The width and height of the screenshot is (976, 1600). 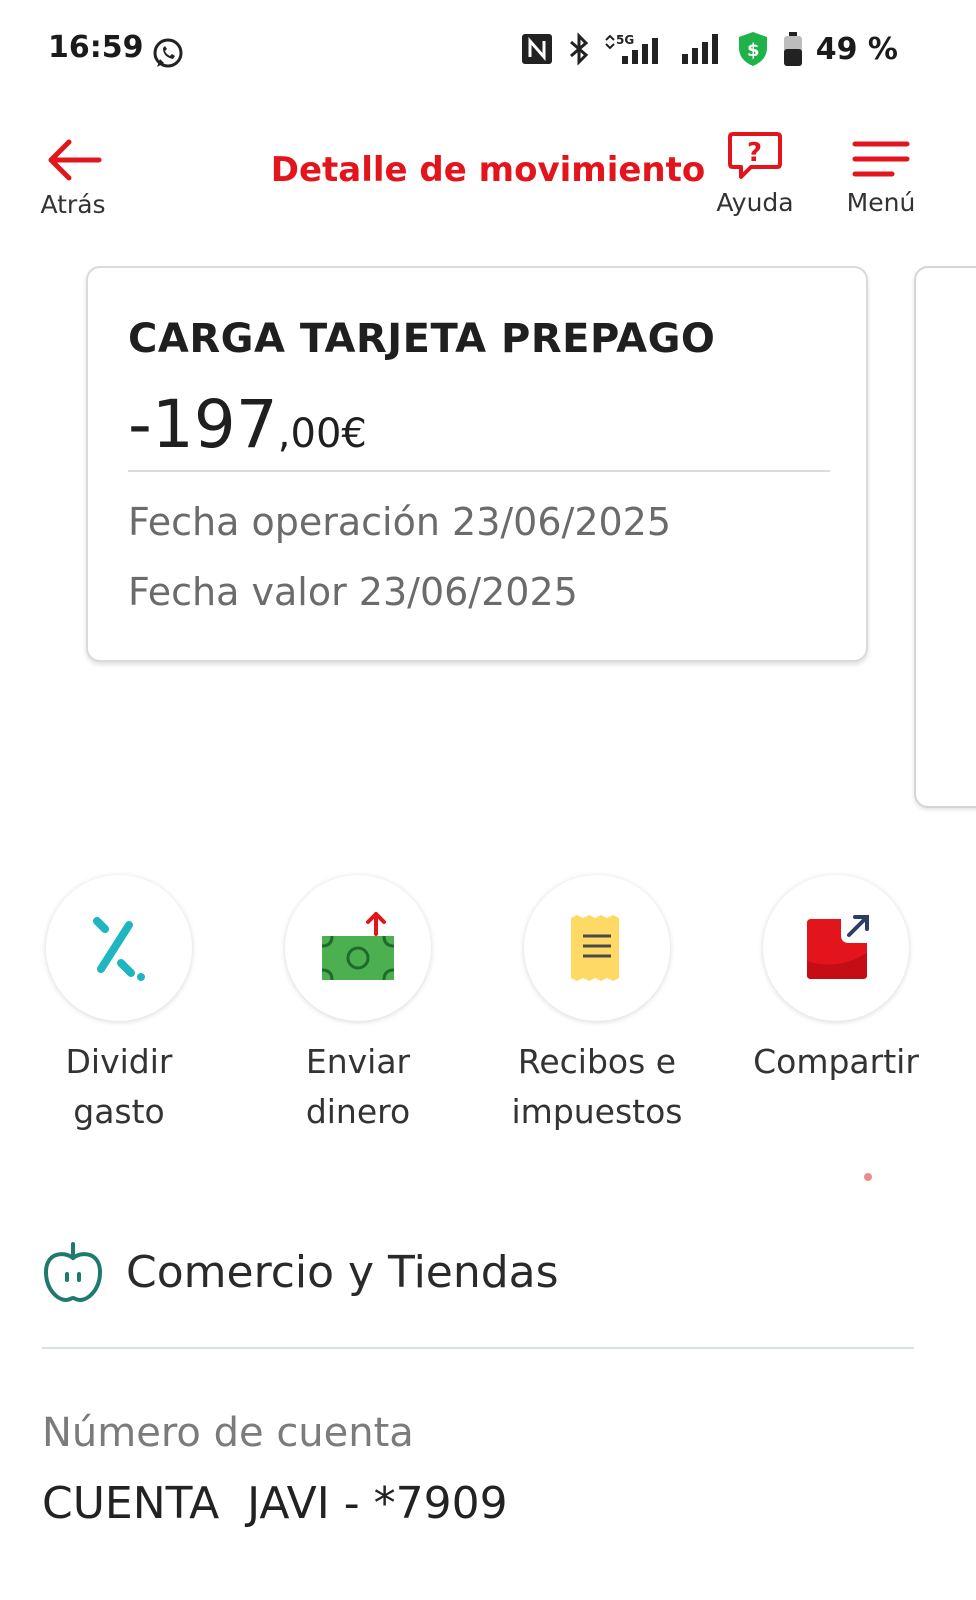 What do you see at coordinates (479, 471) in the screenshot?
I see `card-divider` at bounding box center [479, 471].